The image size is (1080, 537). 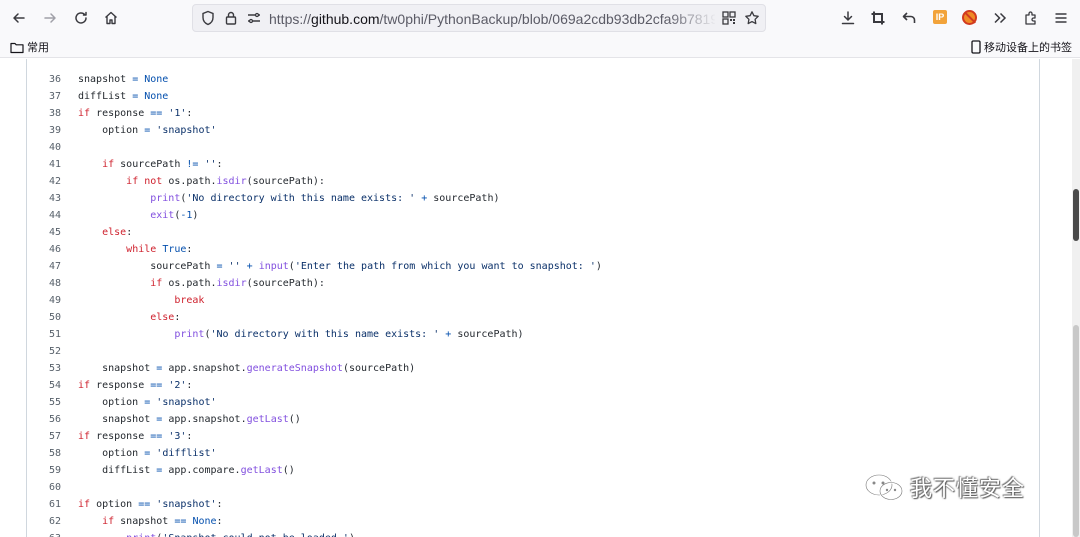 I want to click on code-token: getLast, so click(x=261, y=470).